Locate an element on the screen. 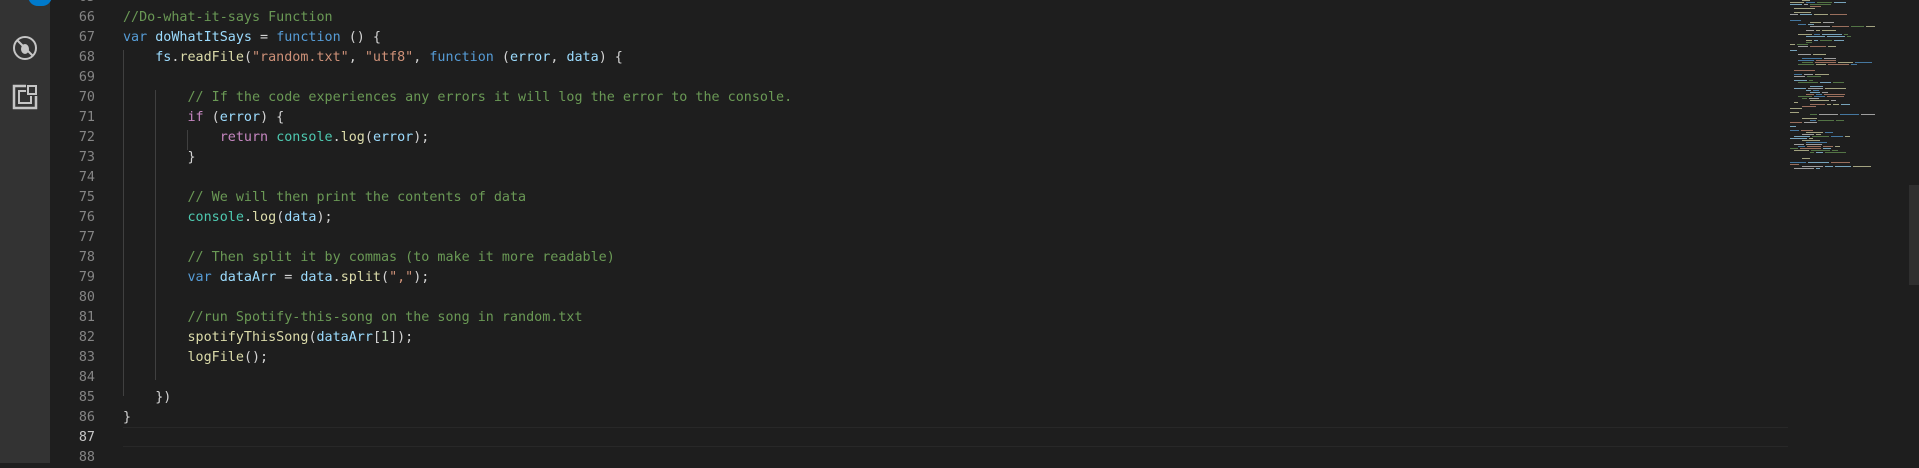  code-text: }) is located at coordinates (147, 398).